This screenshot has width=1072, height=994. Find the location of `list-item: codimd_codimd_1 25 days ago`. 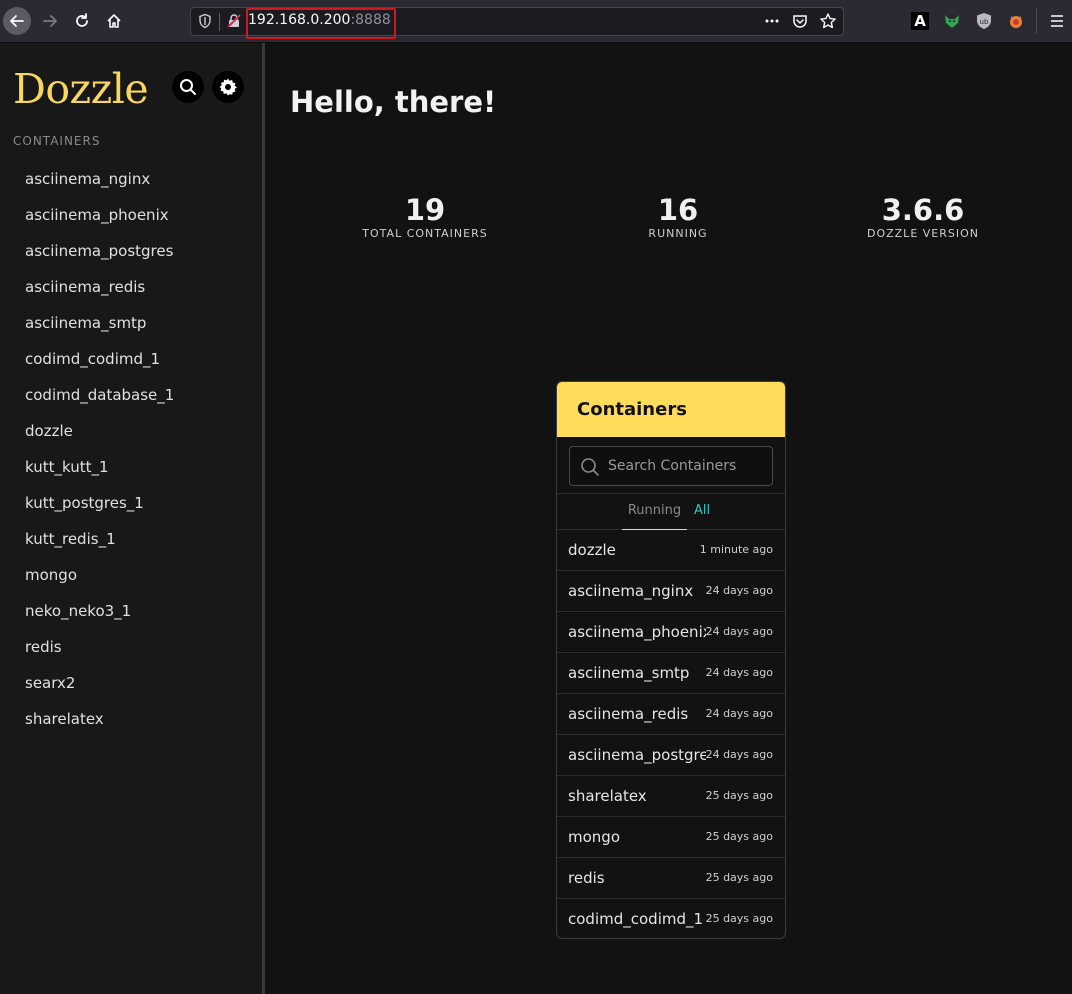

list-item: codimd_codimd_1 25 days ago is located at coordinates (671, 918).